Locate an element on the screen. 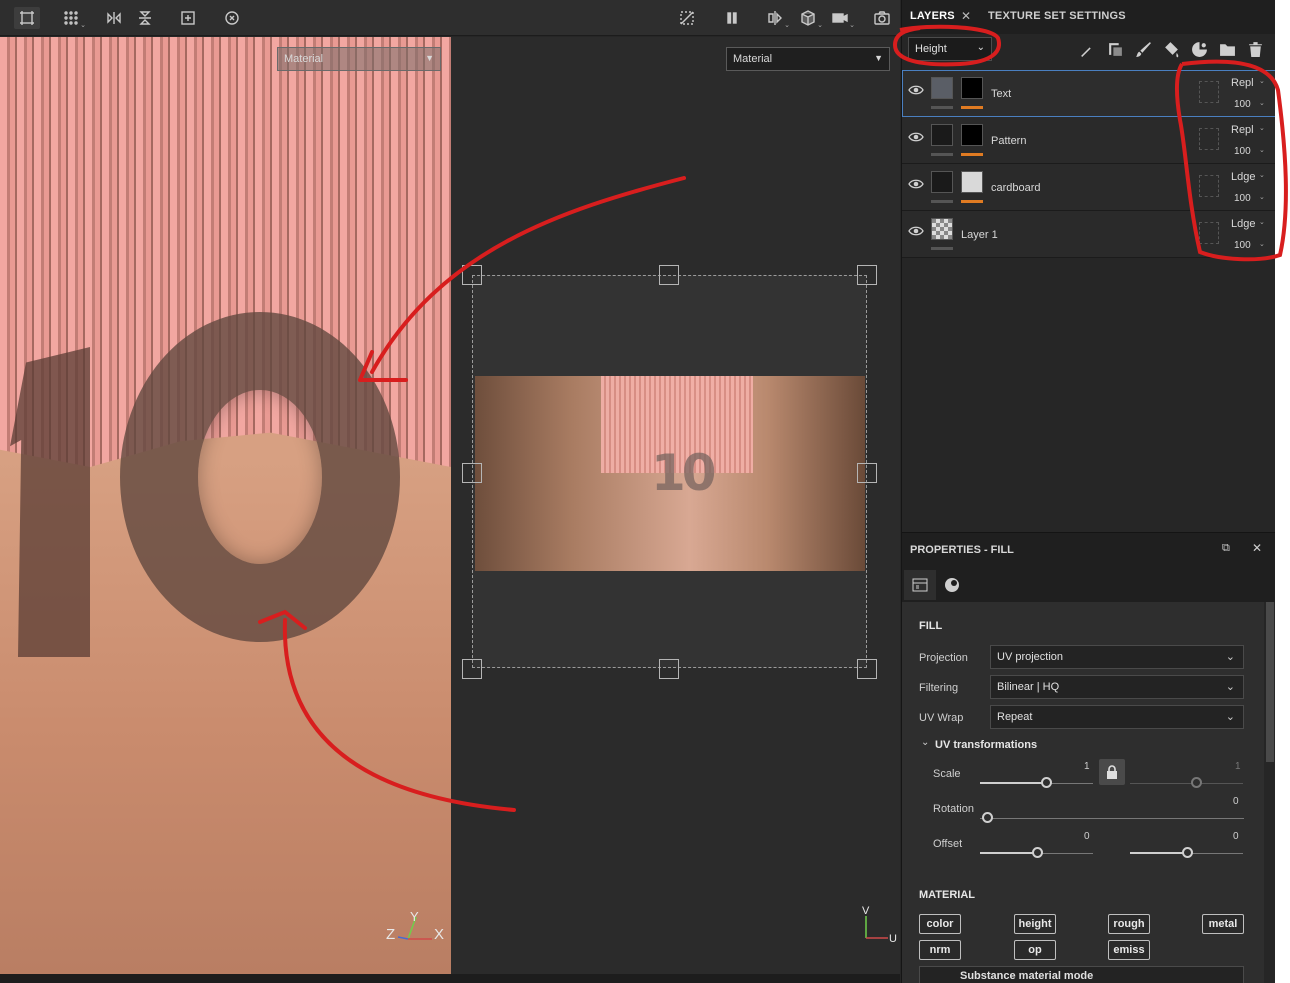 The height and width of the screenshot is (983, 1290). pause-icon is located at coordinates (732, 18).